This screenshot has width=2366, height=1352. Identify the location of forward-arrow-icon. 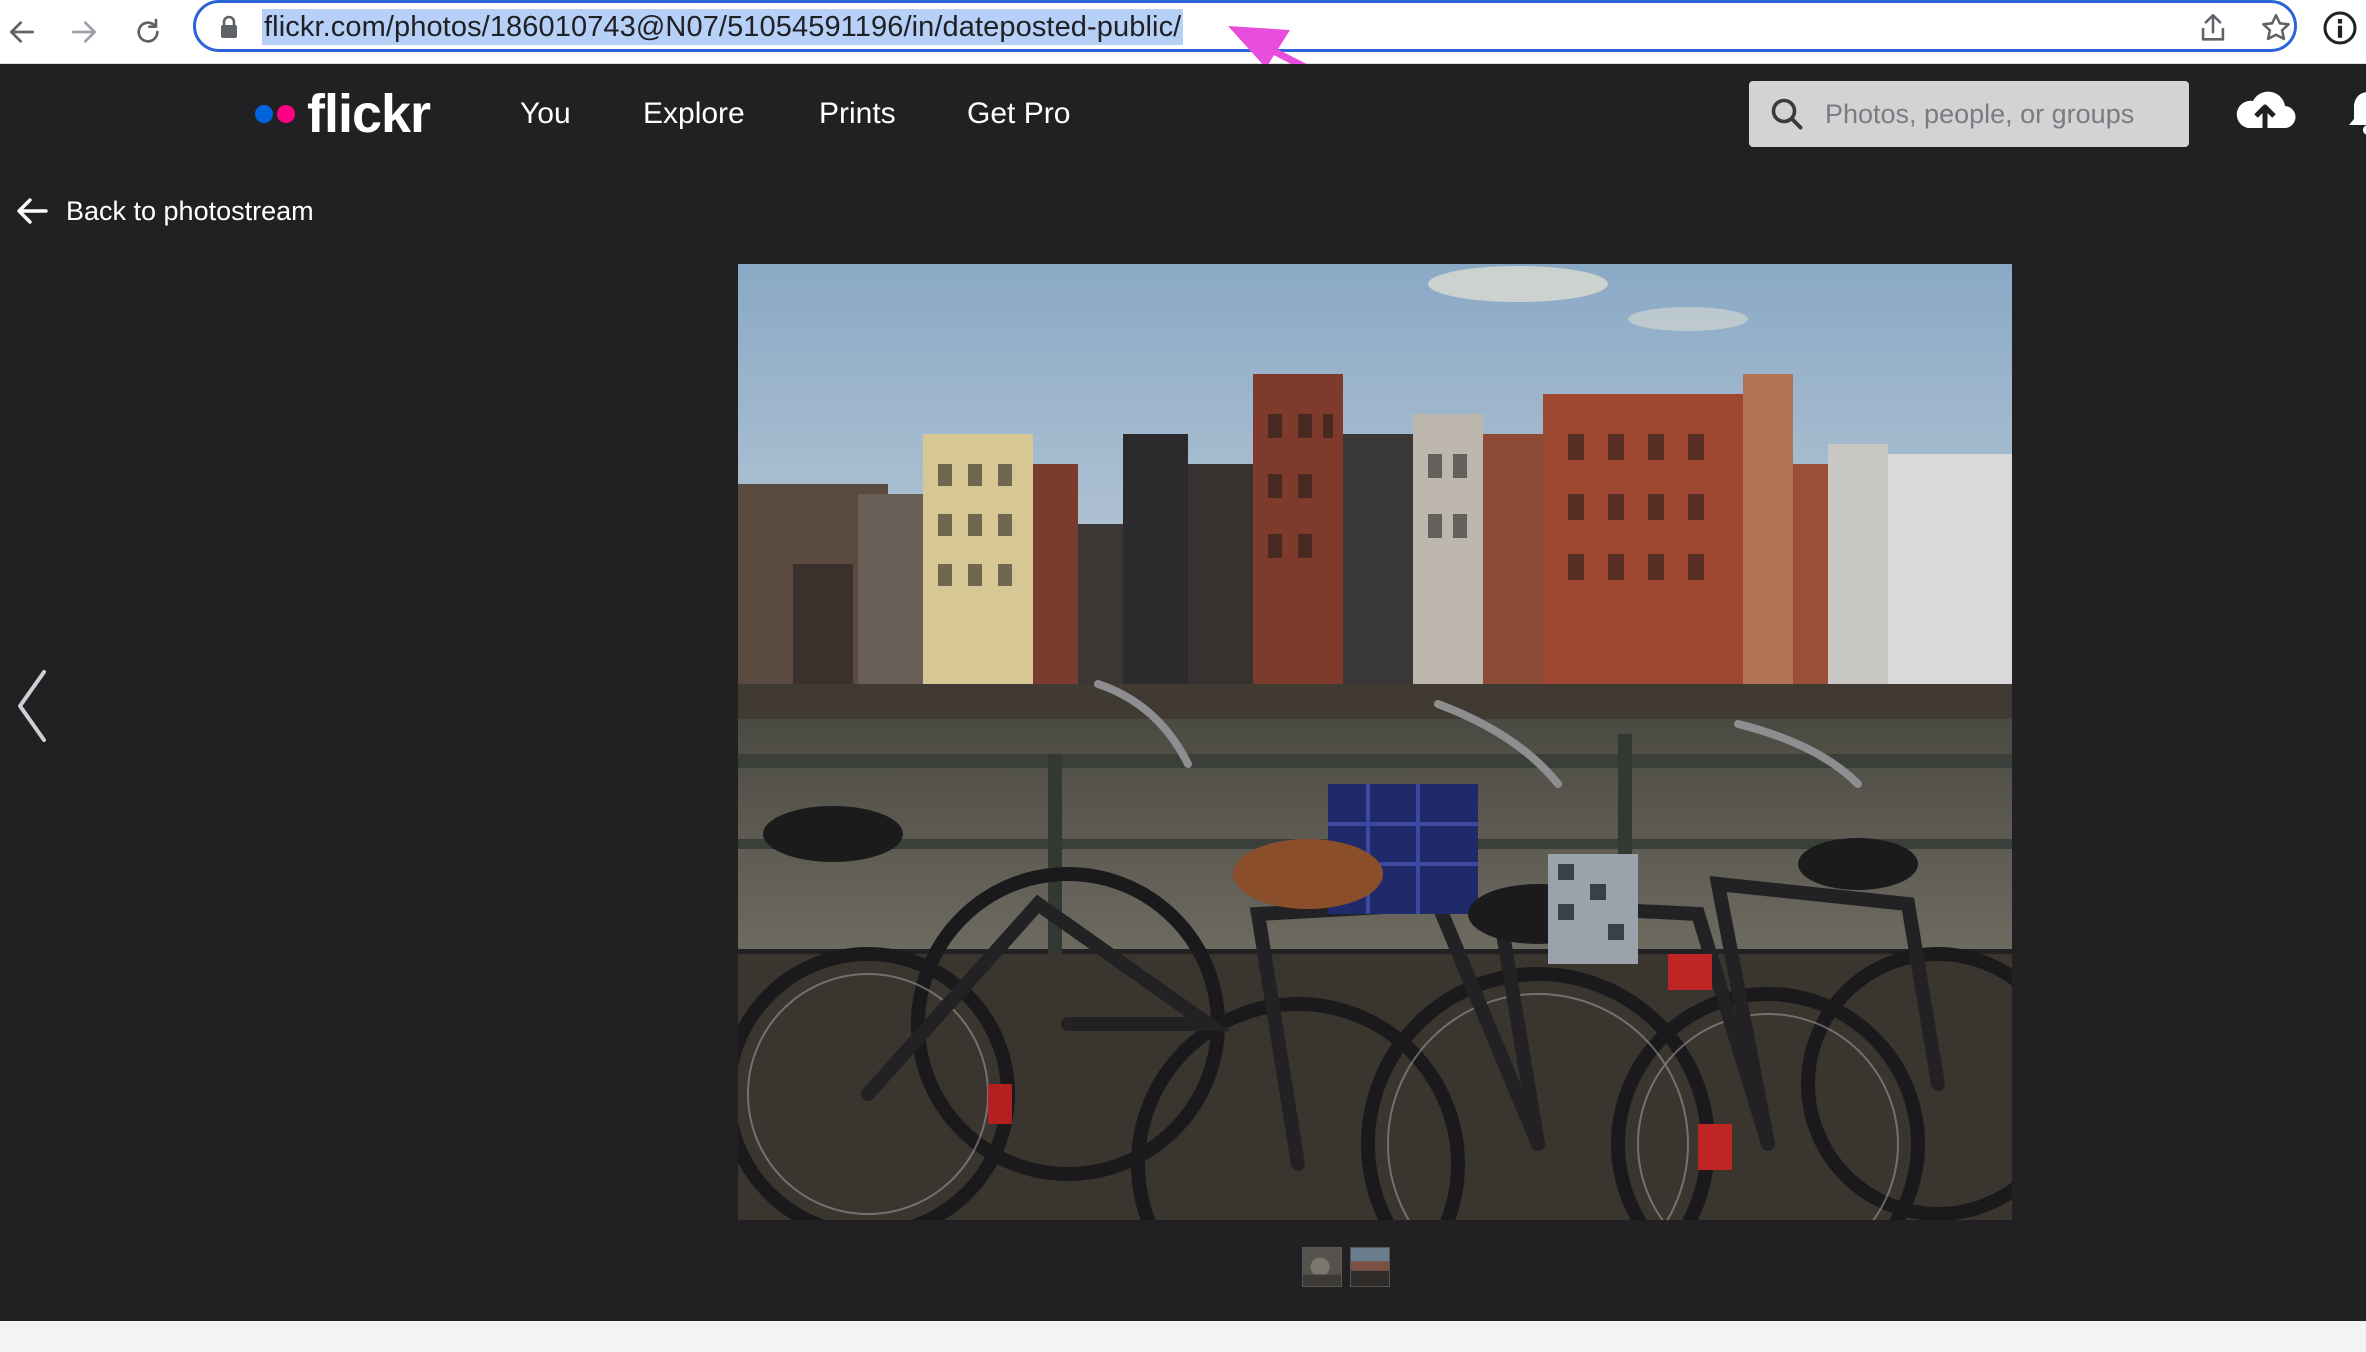
(84, 32).